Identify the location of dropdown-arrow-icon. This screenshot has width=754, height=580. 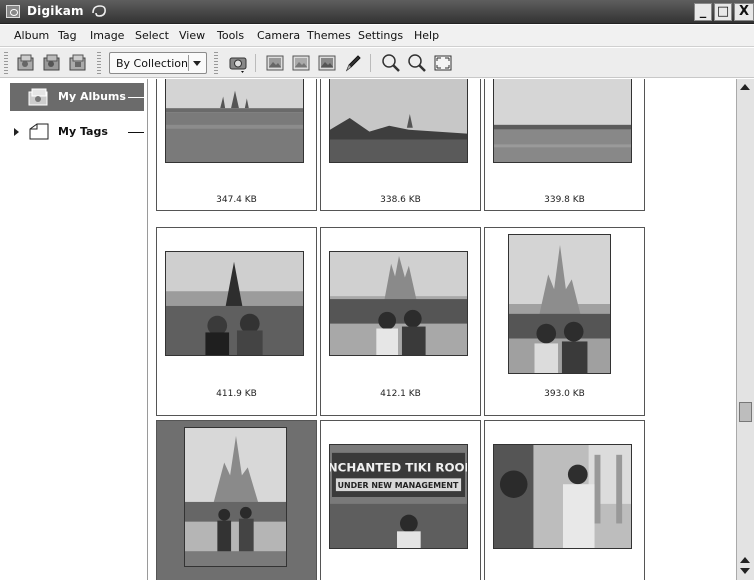
(196, 63).